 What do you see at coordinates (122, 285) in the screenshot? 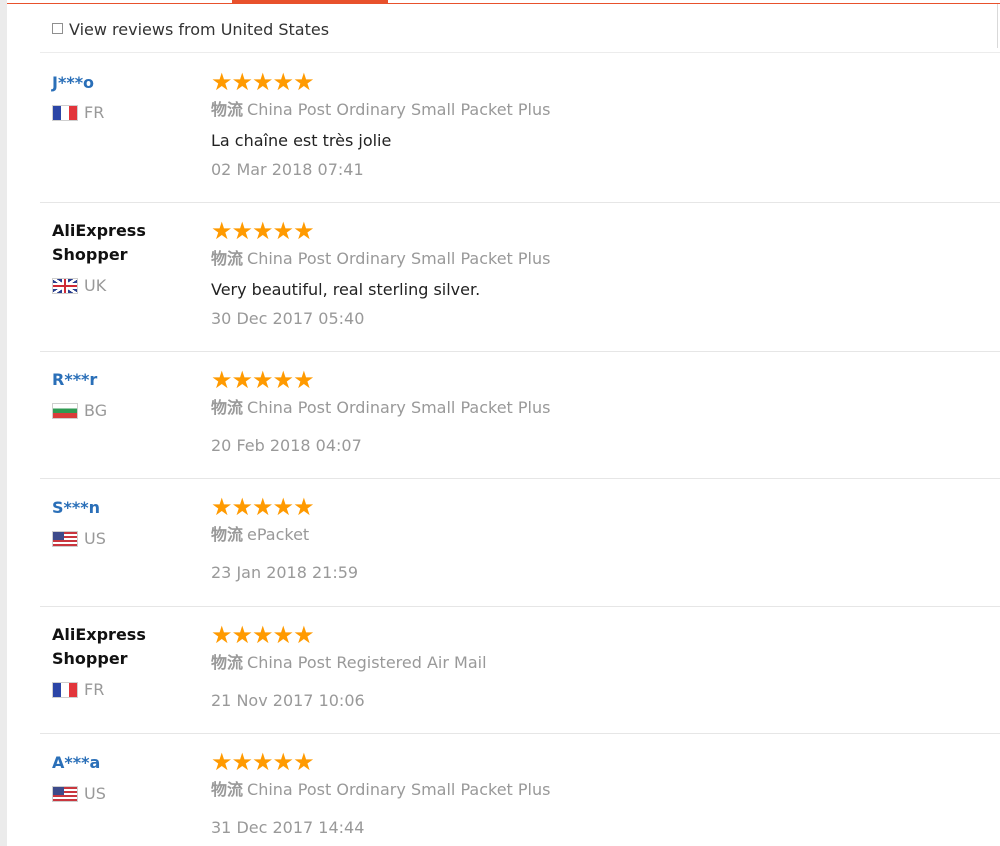
I see `reviewer-country: UK` at bounding box center [122, 285].